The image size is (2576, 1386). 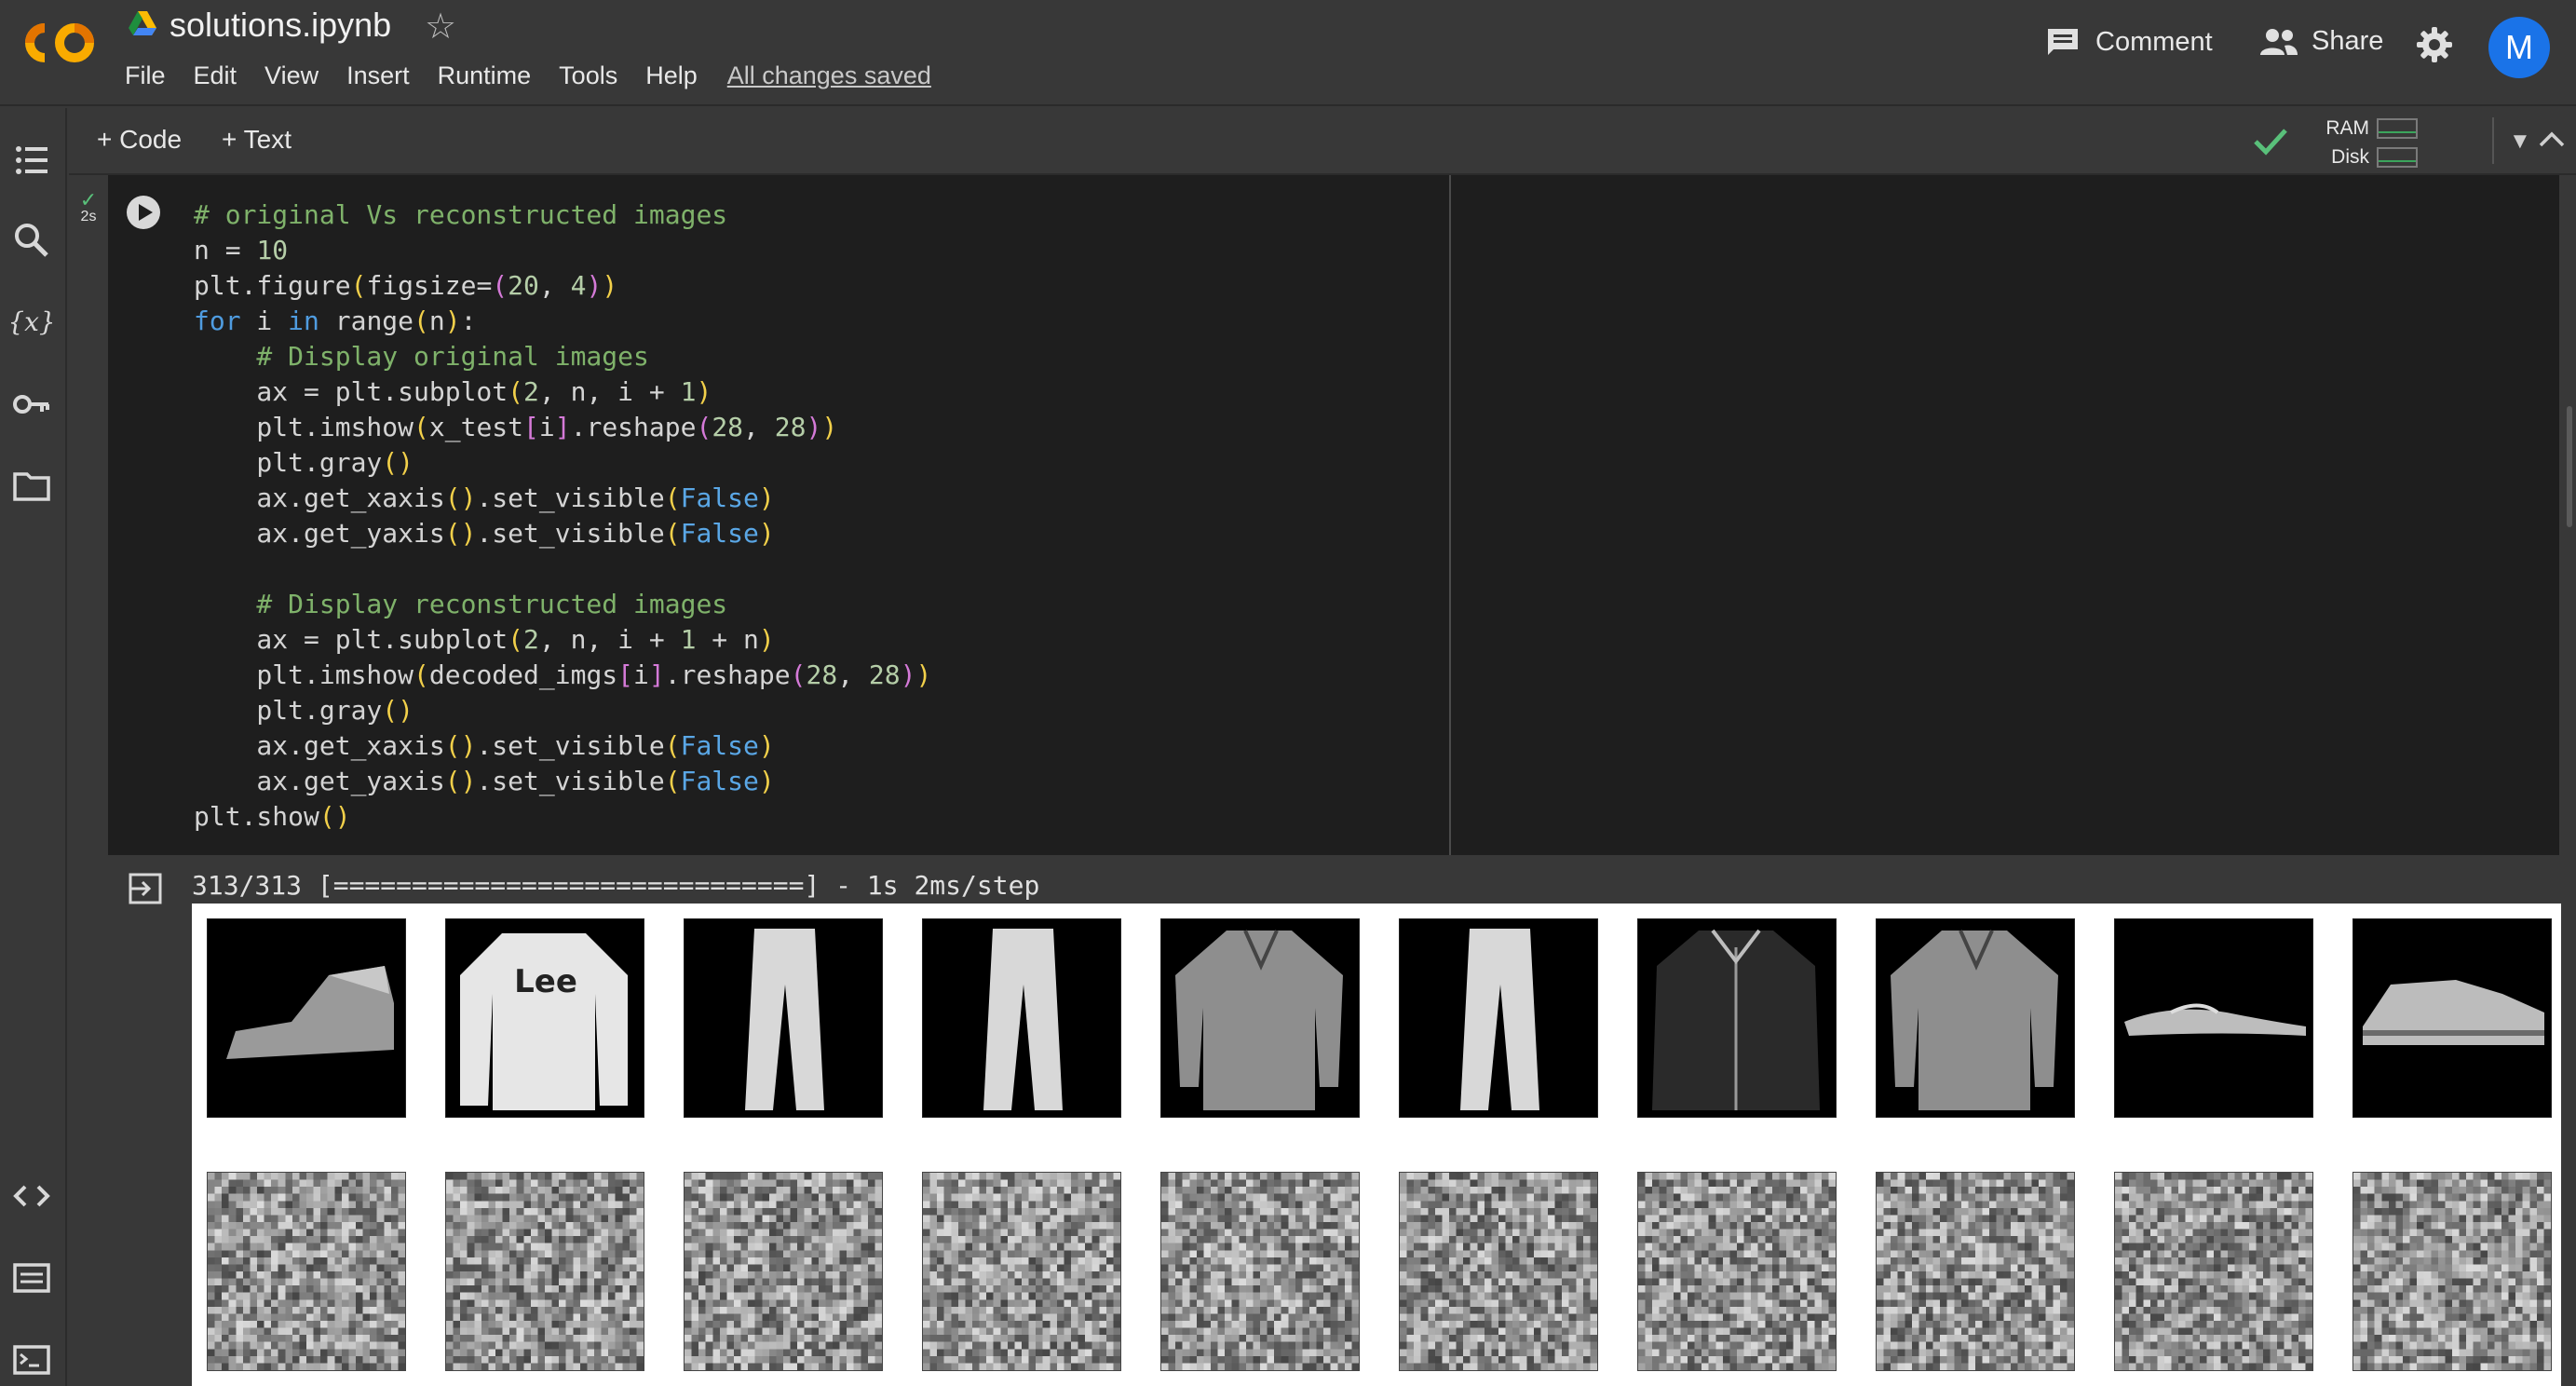 I want to click on code-line-17: ax.get_yaxis().set_visible(False), so click(x=484, y=781).